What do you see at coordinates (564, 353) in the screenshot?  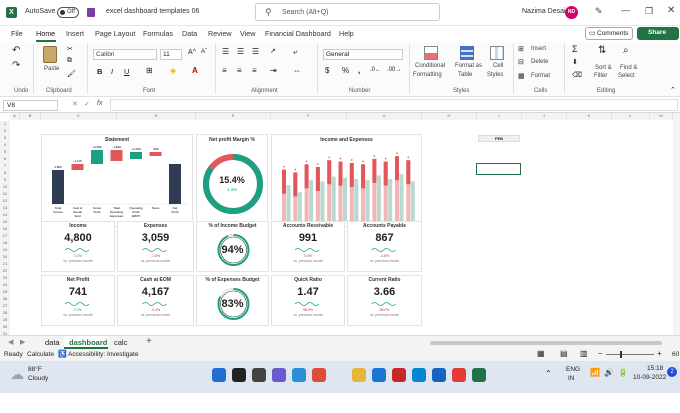 I see `page-layout-view-icon: ▤` at bounding box center [564, 353].